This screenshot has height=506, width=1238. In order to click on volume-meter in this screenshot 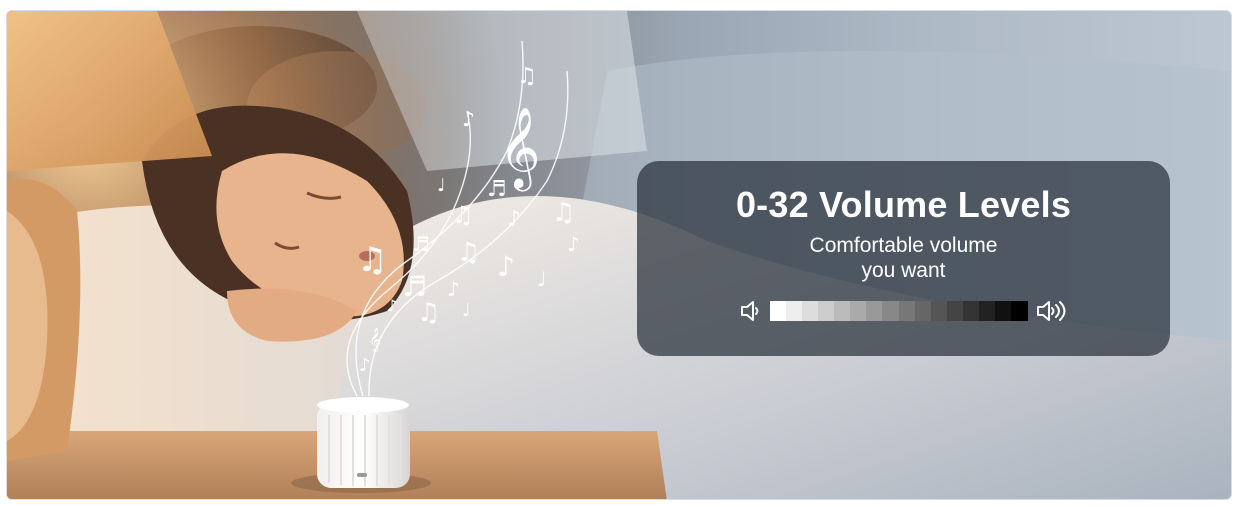, I will do `click(904, 311)`.